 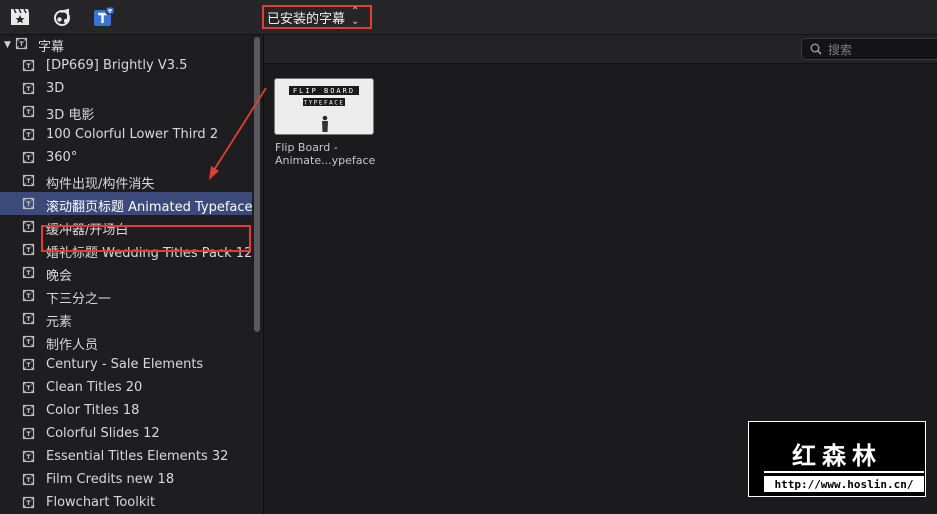 I want to click on clip-thumbnail: FLIP BOARD TYPEFACE, so click(x=324, y=106).